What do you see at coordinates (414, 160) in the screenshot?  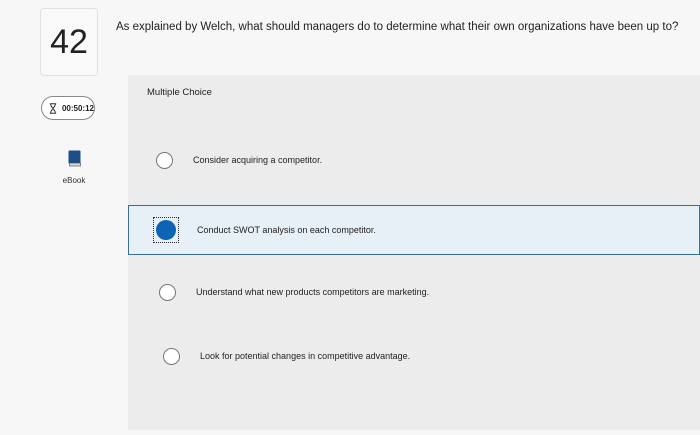 I see `choice-a: Consider acquiring a competitor.` at bounding box center [414, 160].